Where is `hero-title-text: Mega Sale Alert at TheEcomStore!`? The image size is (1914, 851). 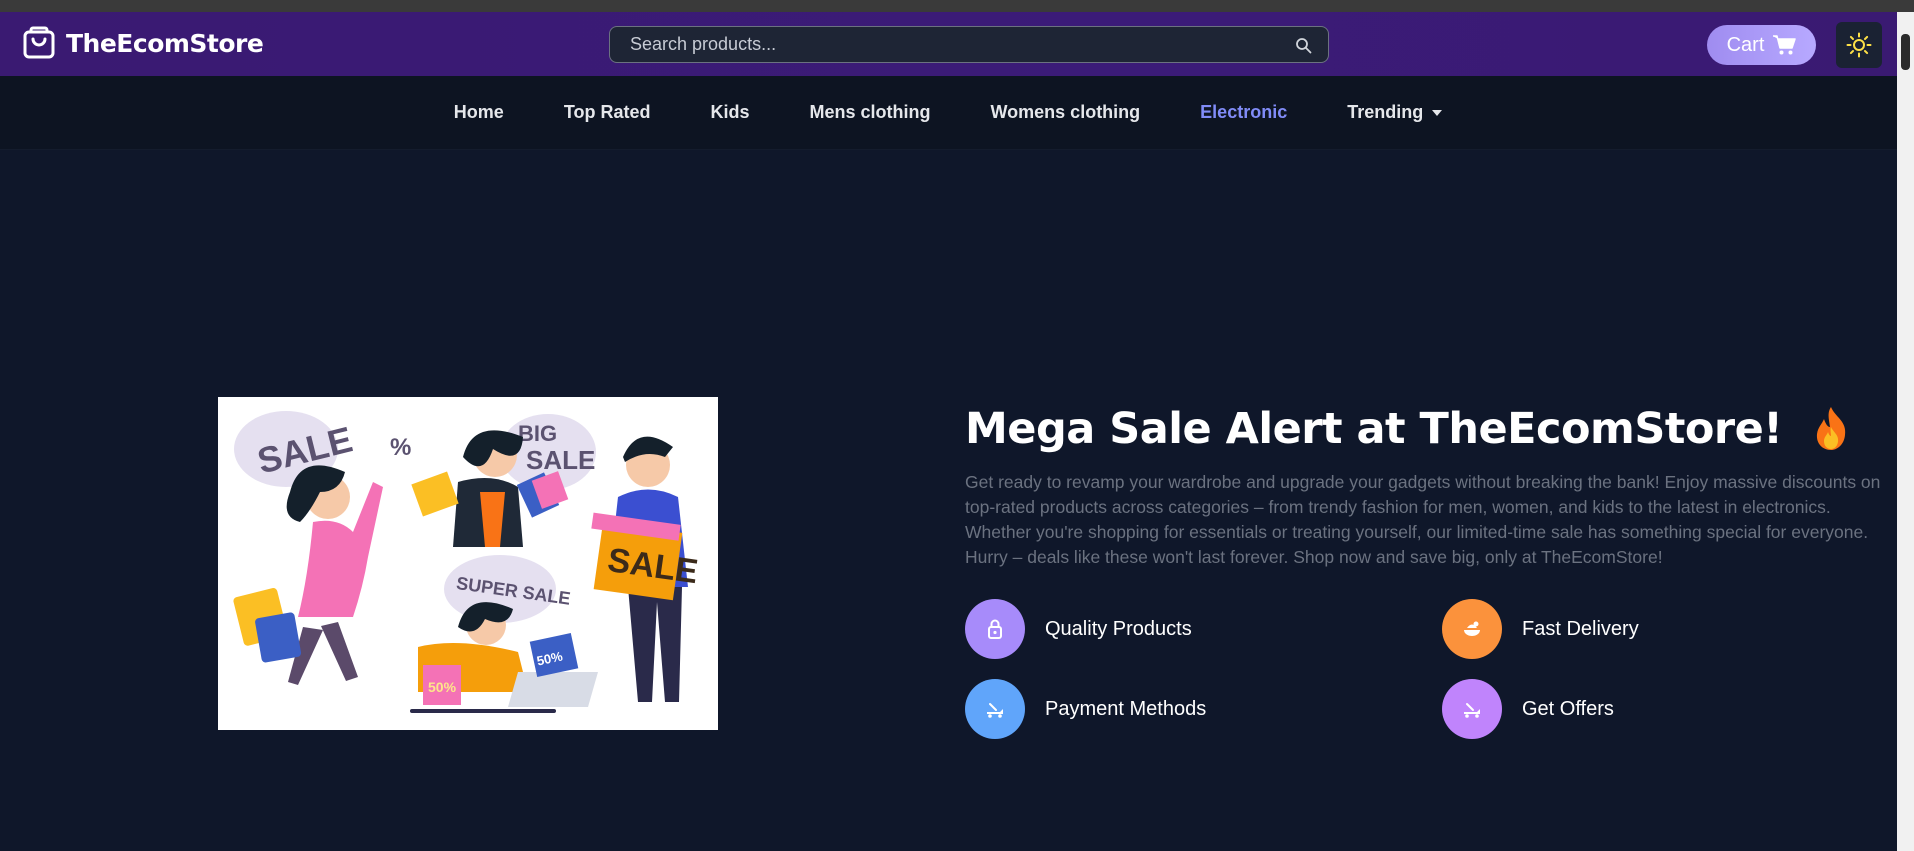
hero-title-text: Mega Sale Alert at TheEcomStore! is located at coordinates (1374, 429).